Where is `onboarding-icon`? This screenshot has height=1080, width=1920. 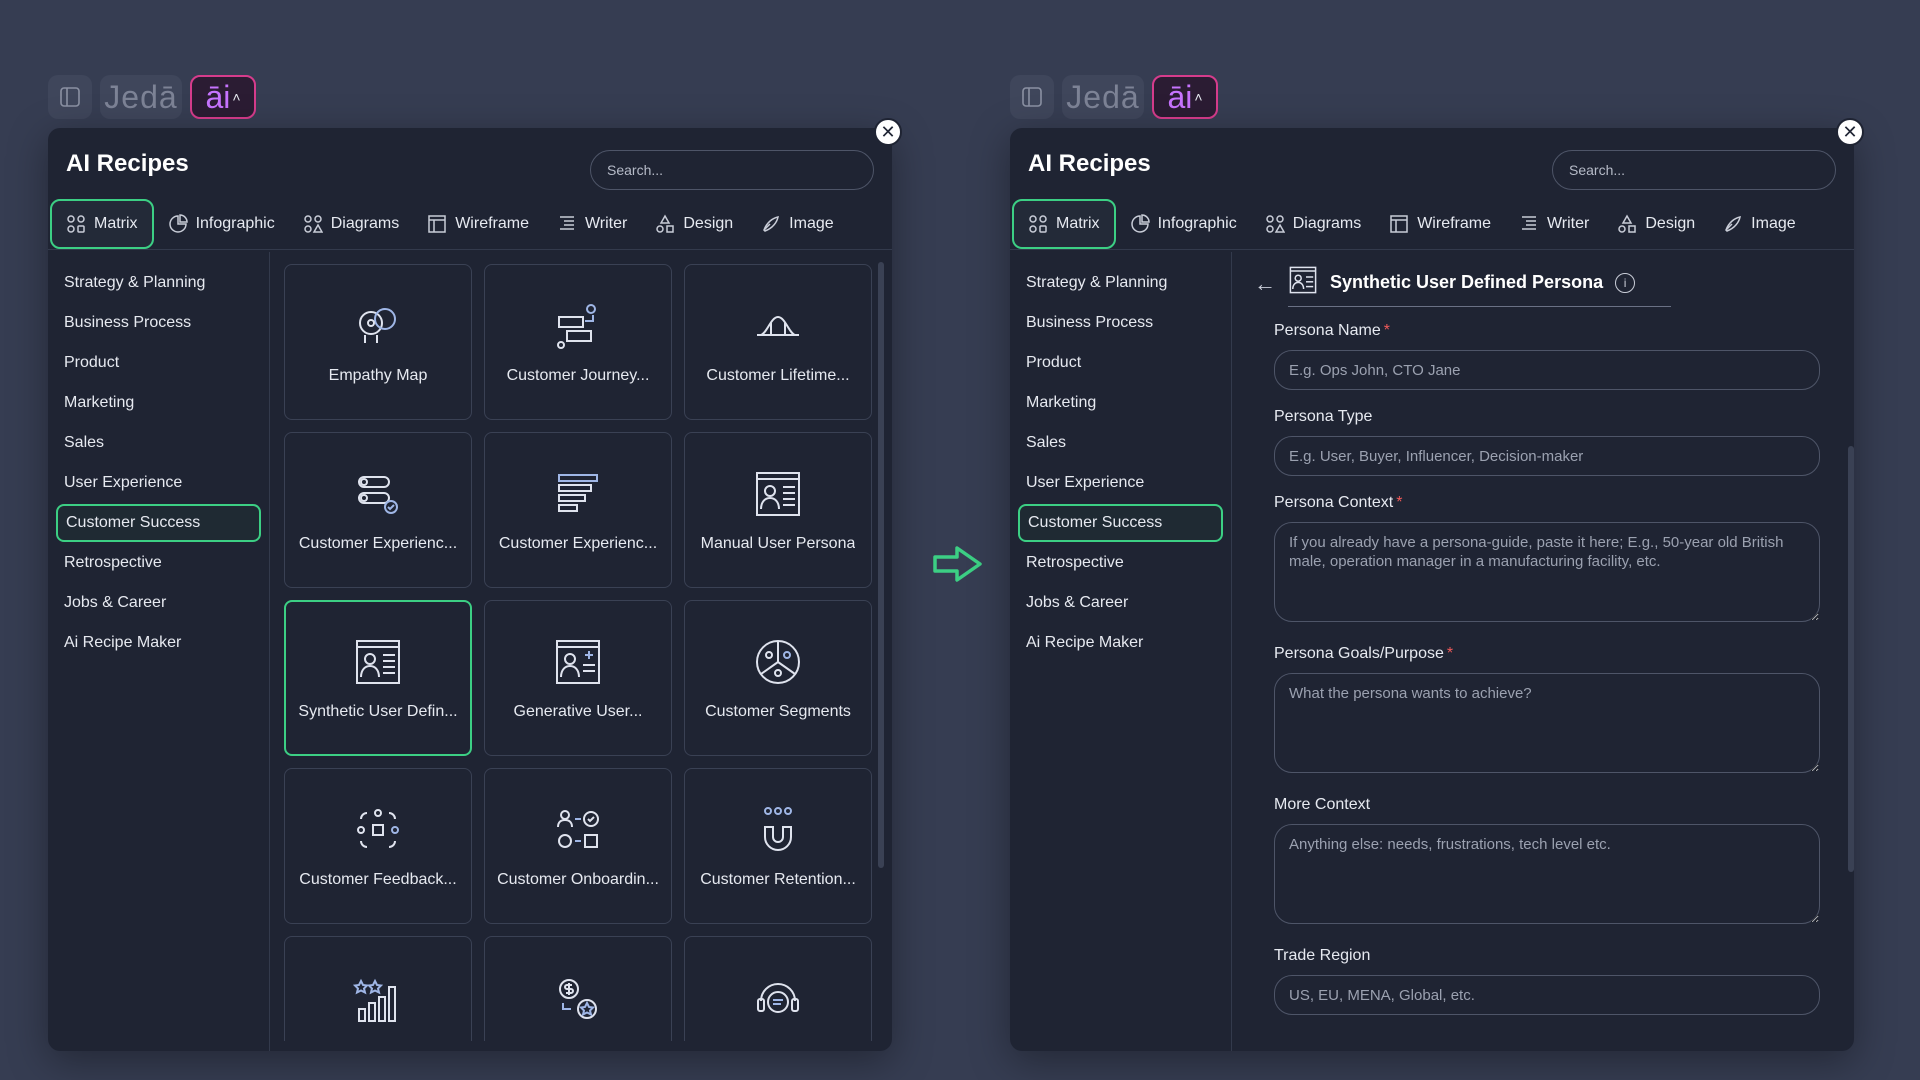
onboarding-icon is located at coordinates (578, 830).